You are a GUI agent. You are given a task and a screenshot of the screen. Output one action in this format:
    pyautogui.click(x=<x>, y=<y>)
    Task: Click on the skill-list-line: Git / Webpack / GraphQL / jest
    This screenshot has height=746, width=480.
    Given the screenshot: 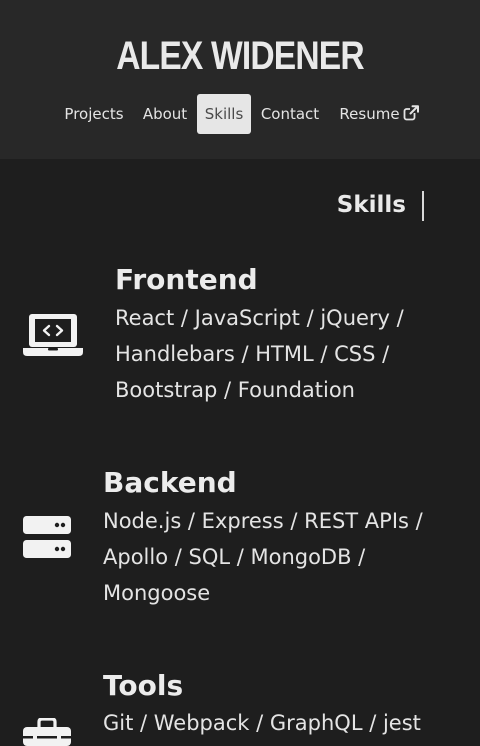 What is the action you would take?
    pyautogui.click(x=262, y=723)
    